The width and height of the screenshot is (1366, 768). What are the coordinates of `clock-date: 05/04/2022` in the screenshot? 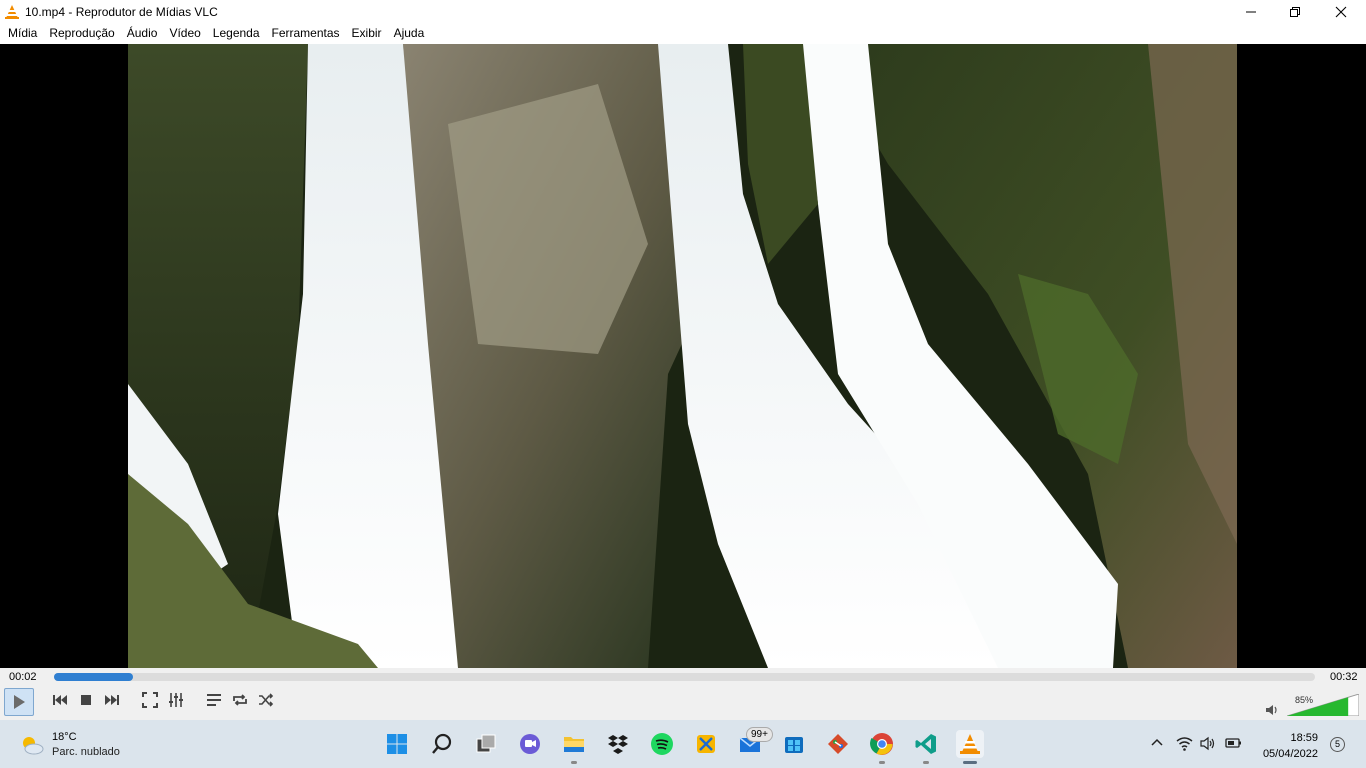 It's located at (1290, 754).